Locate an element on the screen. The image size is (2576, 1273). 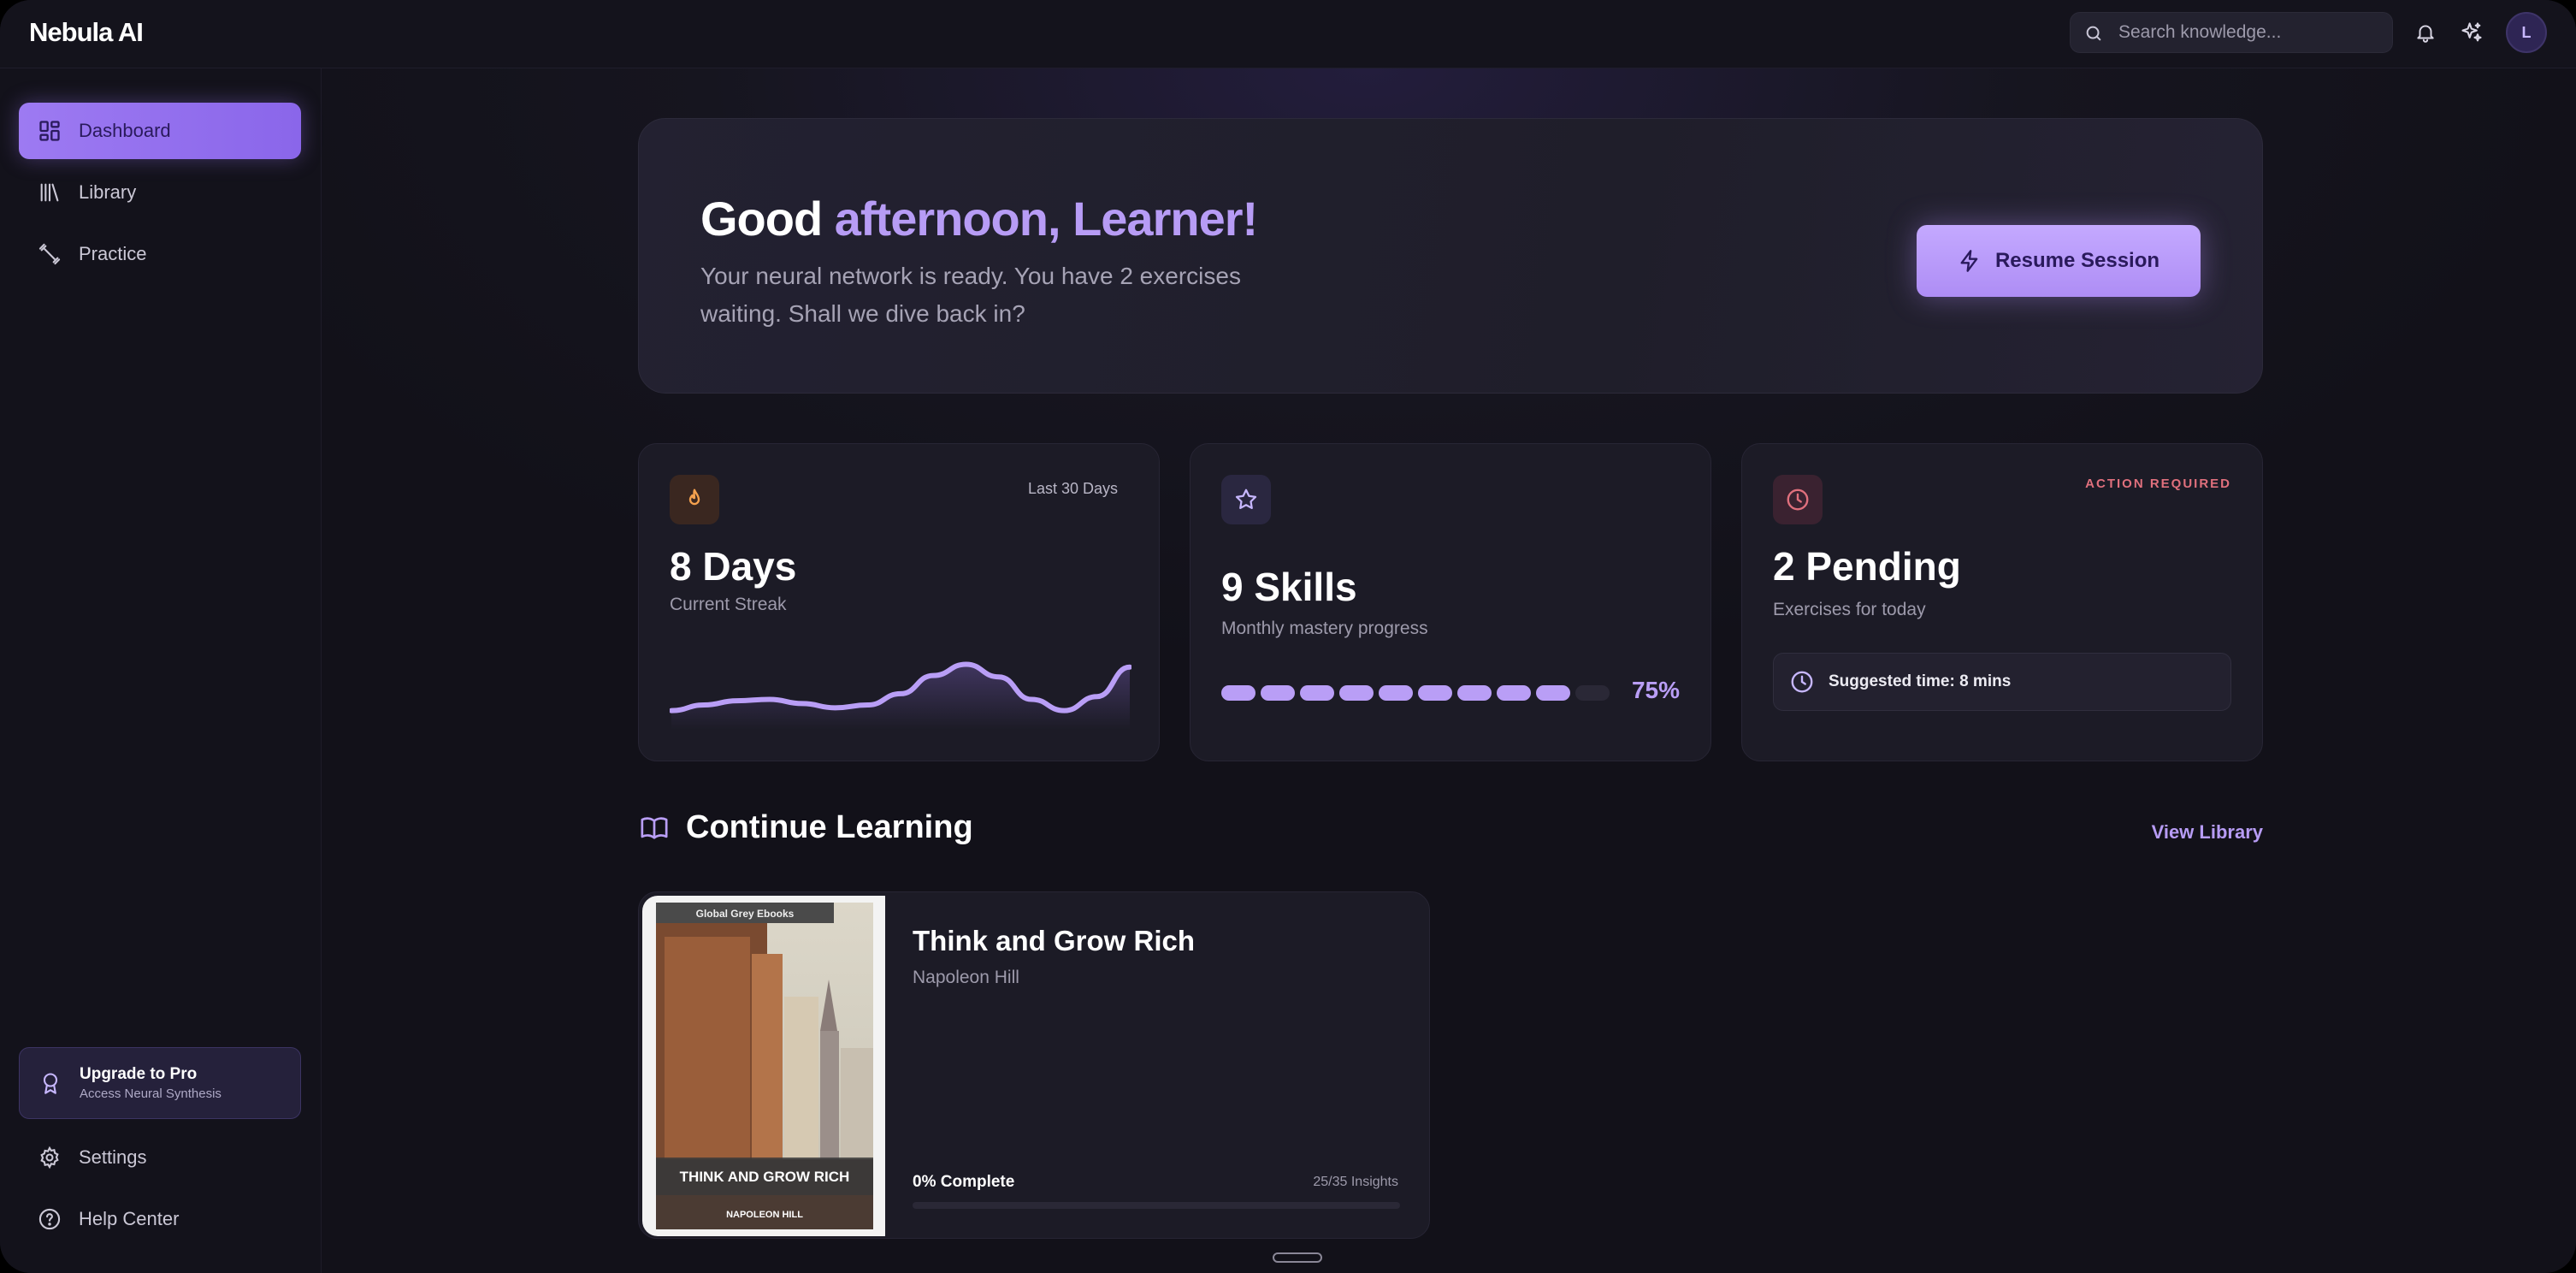
gear-icon is located at coordinates (49, 1157).